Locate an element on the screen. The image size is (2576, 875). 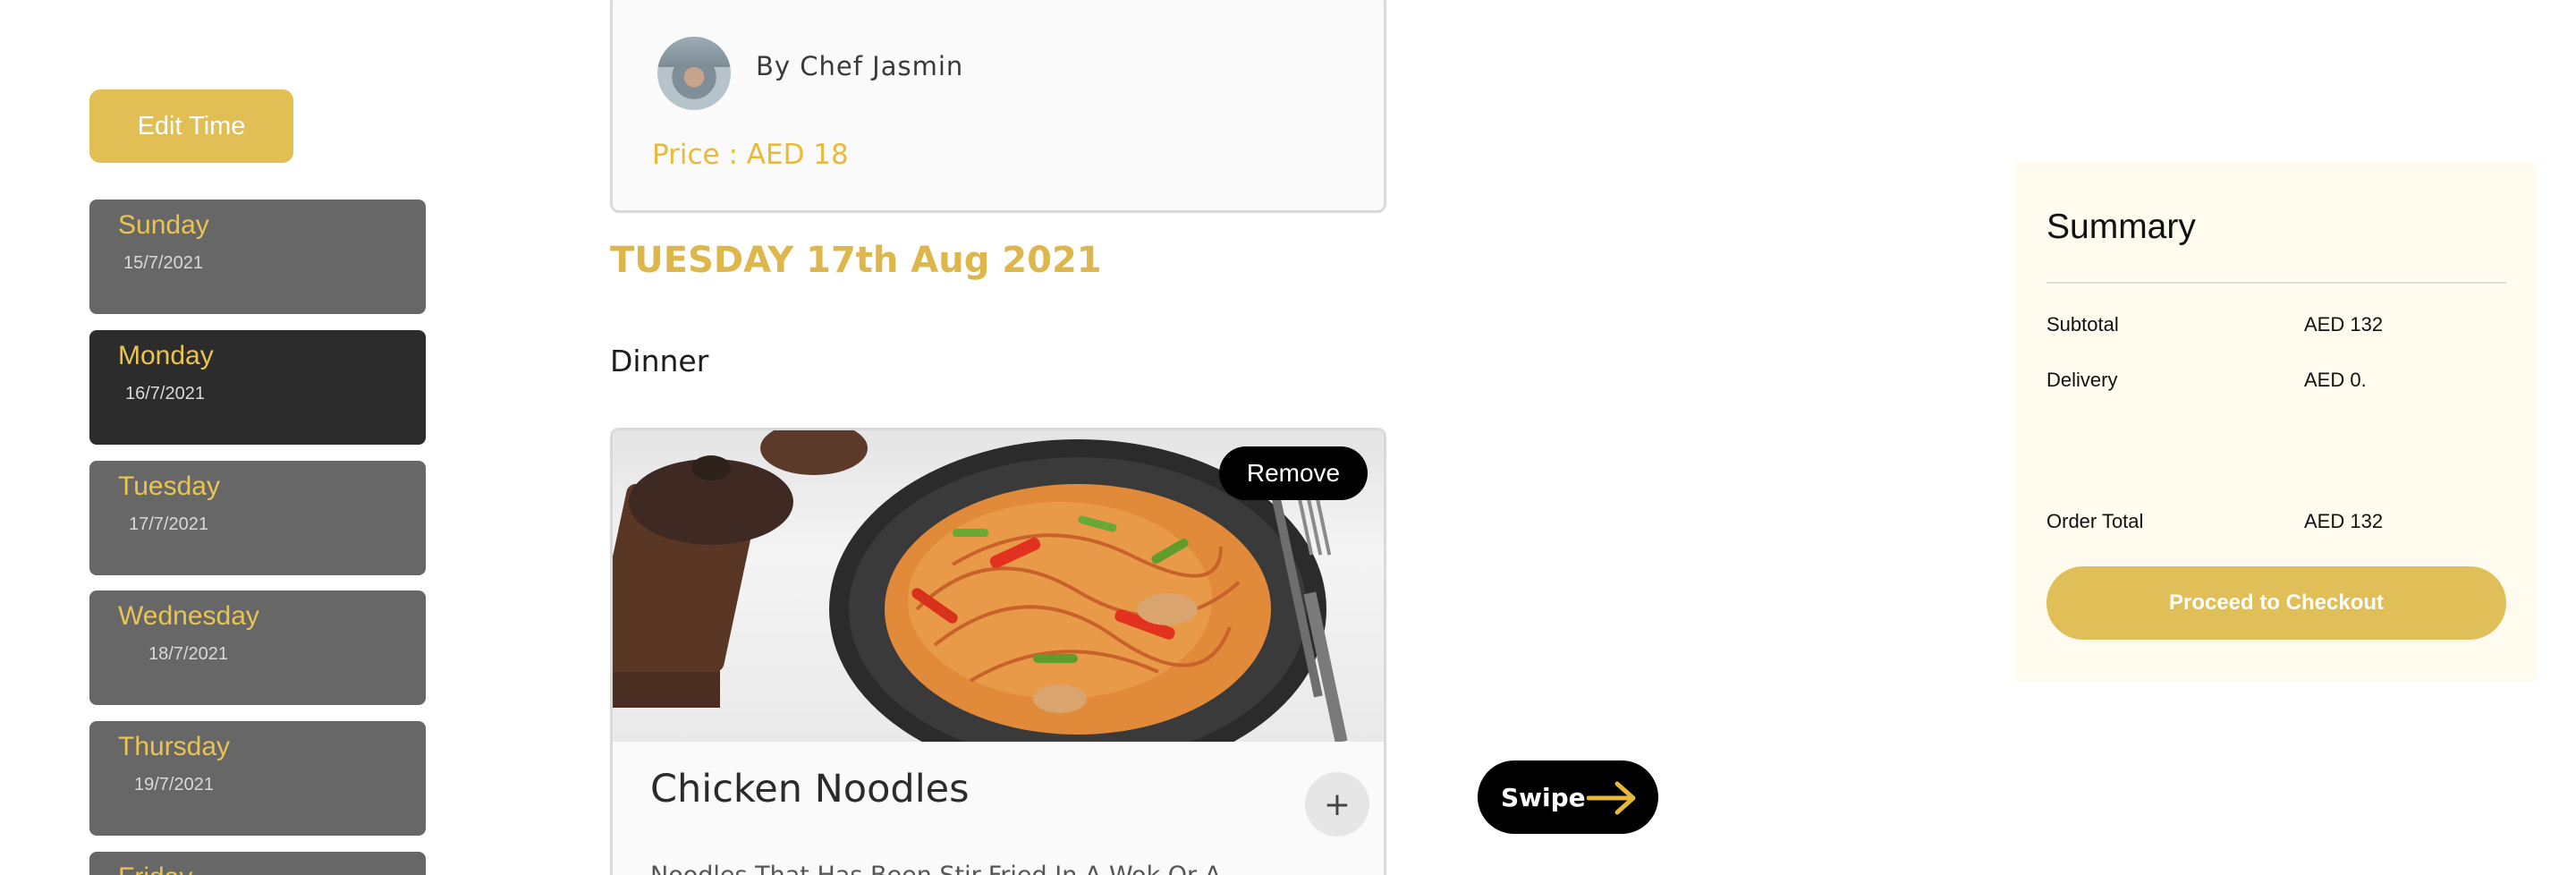
day-date: 19/7/2021 is located at coordinates (174, 784).